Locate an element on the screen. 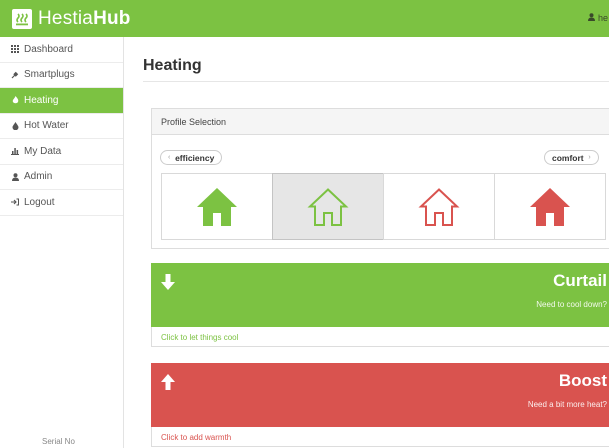 Image resolution: width=609 pixels, height=448 pixels. sidebar-item-hot-water: Hot Water is located at coordinates (61, 126).